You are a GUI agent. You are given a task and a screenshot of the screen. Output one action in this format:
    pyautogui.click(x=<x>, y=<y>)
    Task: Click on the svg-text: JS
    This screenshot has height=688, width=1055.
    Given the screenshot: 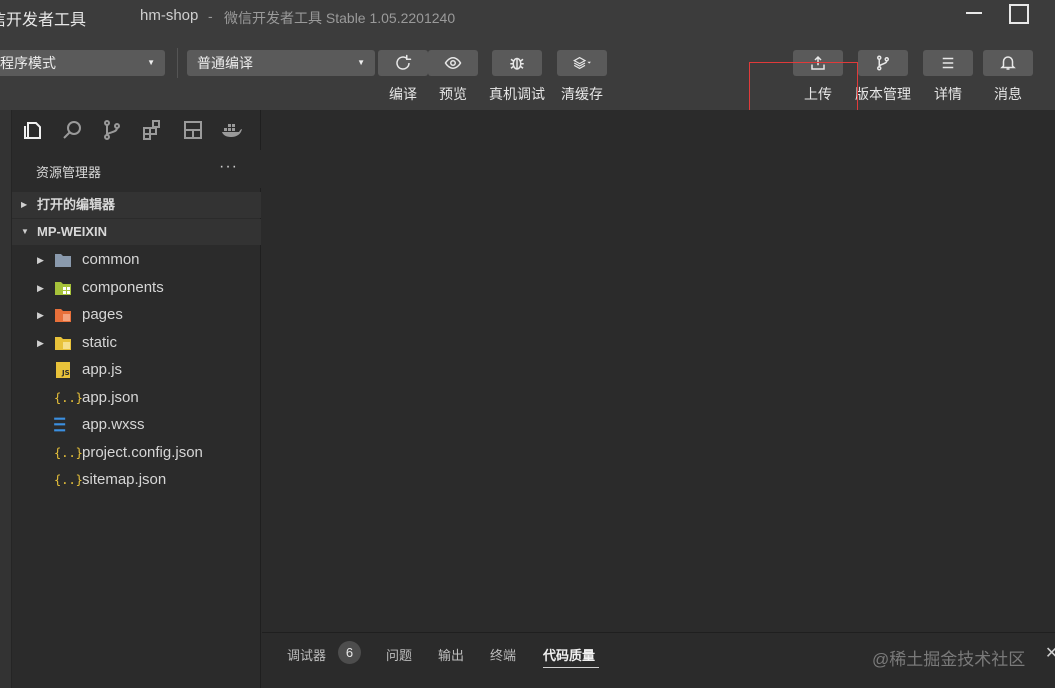 What is the action you would take?
    pyautogui.click(x=65, y=373)
    